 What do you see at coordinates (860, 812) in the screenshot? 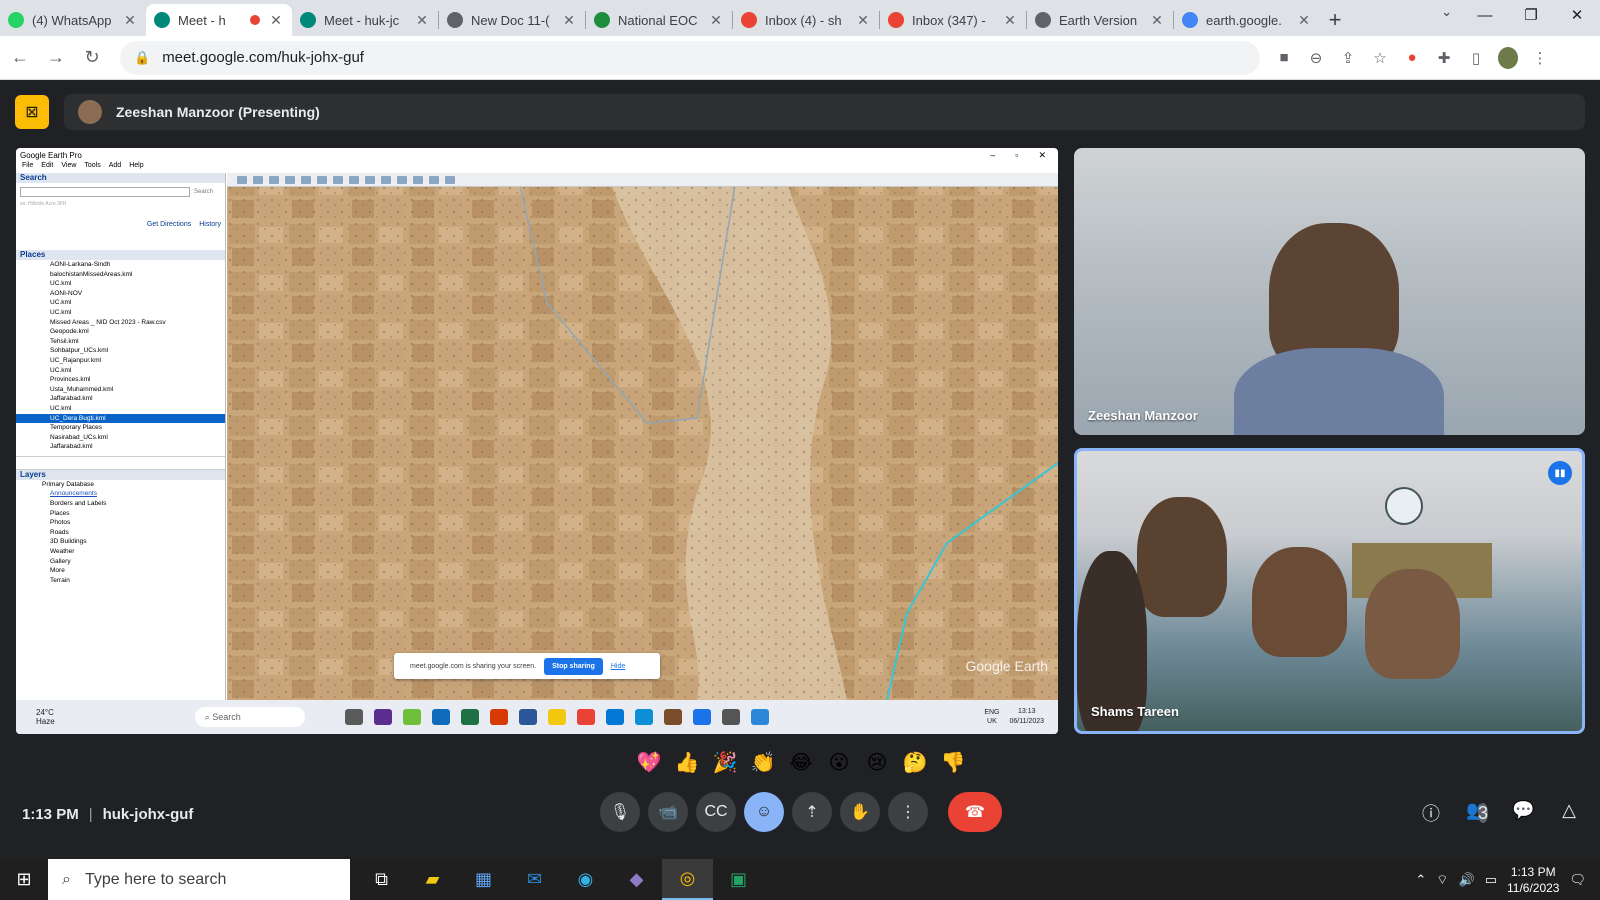
I see `raise-hand-button: ✋` at bounding box center [860, 812].